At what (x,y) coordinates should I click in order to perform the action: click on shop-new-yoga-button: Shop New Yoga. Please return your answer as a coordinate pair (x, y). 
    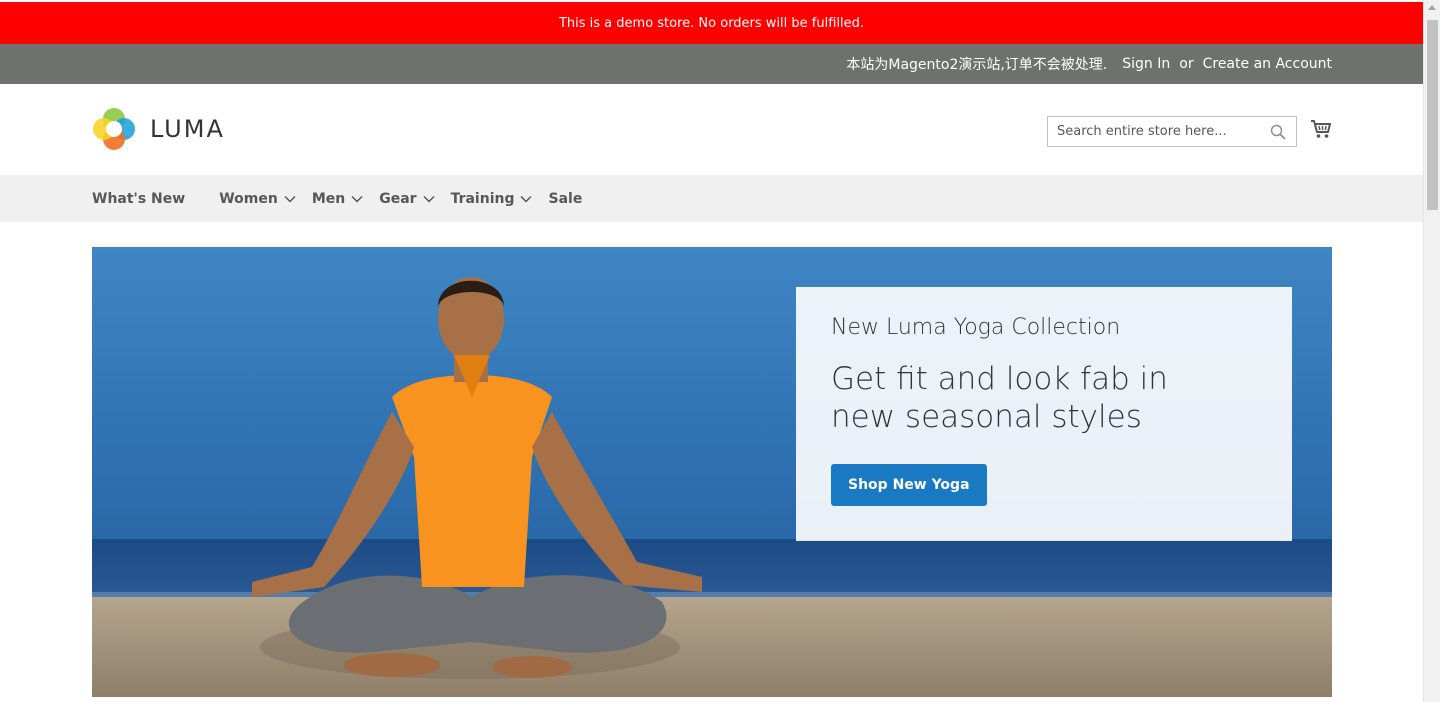
    Looking at the image, I should click on (909, 485).